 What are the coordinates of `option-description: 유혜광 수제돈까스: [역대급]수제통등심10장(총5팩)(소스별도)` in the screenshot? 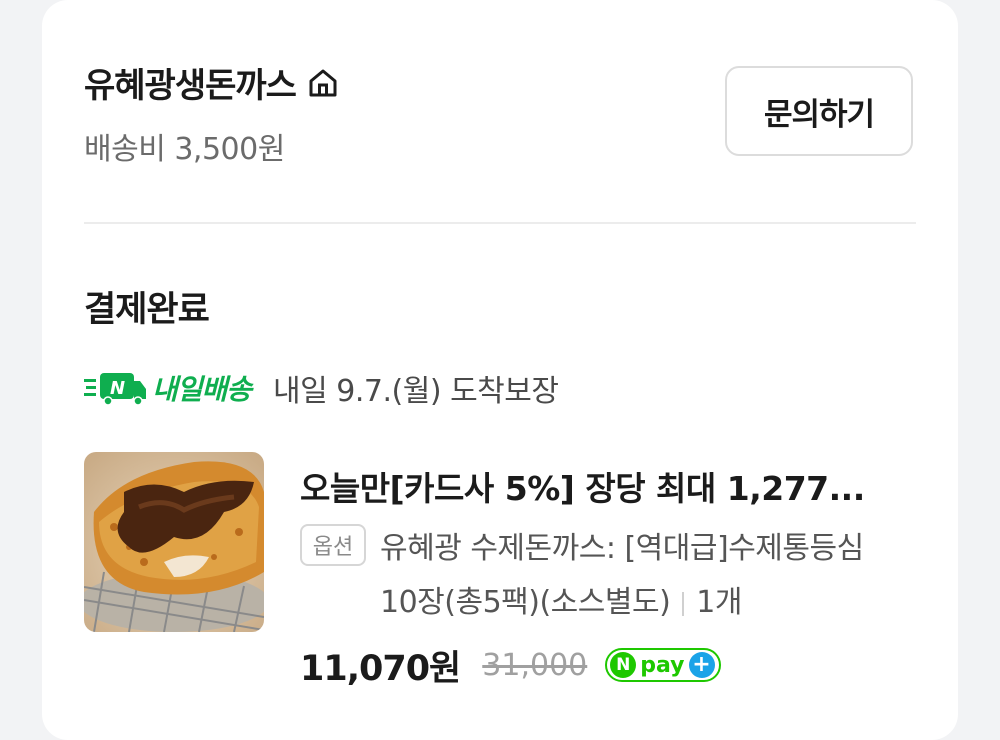 It's located at (622, 575).